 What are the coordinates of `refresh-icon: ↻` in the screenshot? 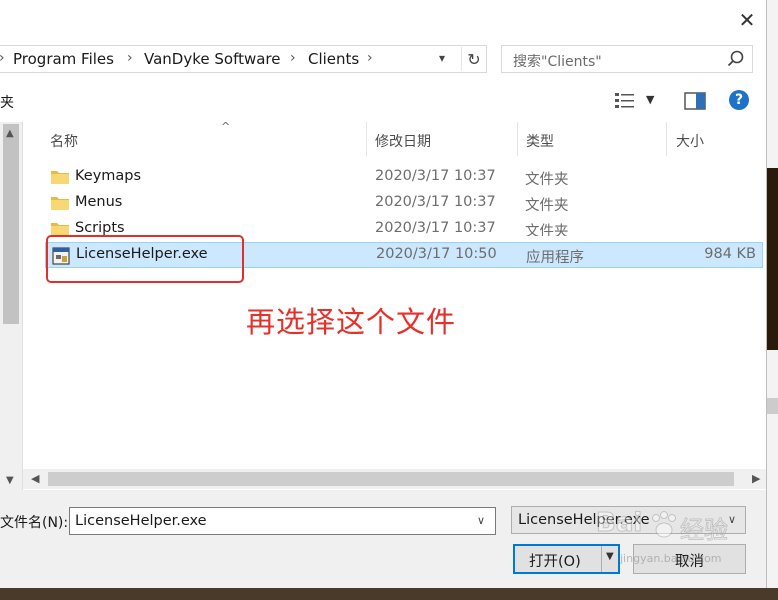 It's located at (473, 59).